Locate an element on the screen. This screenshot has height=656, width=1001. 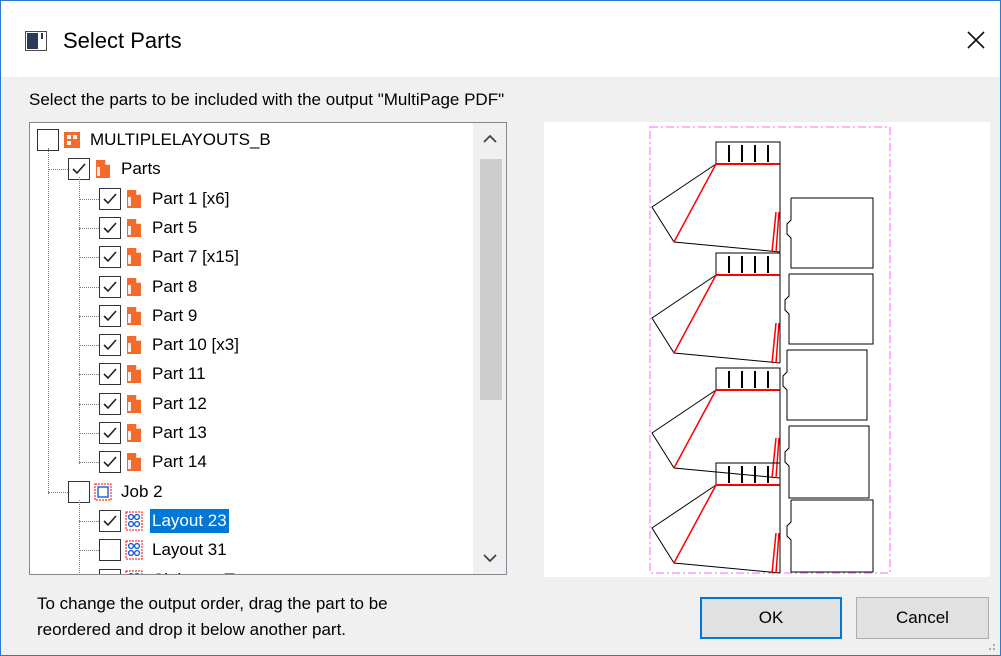
scroll-up-button is located at coordinates (489, 139).